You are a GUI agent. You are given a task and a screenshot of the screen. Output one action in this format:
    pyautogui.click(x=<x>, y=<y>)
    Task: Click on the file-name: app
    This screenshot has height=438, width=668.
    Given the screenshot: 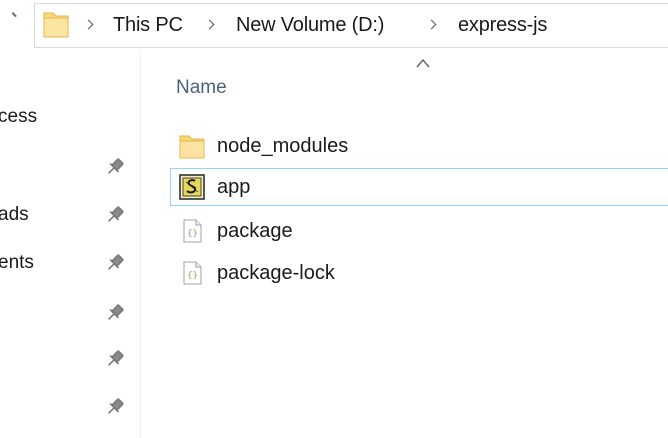 What is the action you would take?
    pyautogui.click(x=234, y=187)
    